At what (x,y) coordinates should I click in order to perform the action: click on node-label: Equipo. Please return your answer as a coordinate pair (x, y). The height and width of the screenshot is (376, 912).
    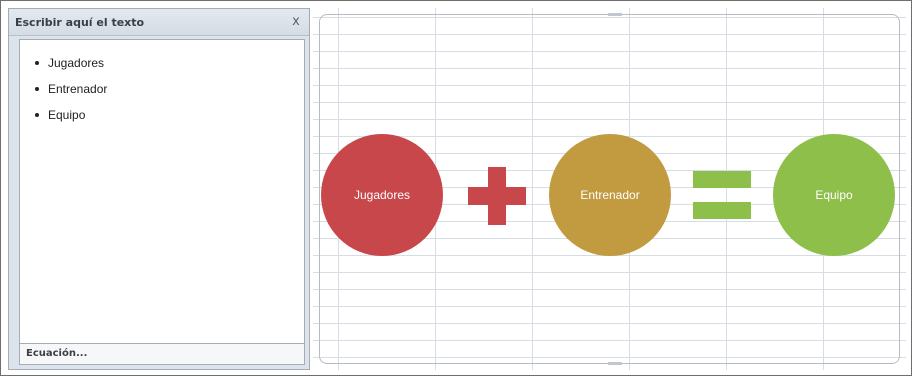
    Looking at the image, I should click on (834, 195).